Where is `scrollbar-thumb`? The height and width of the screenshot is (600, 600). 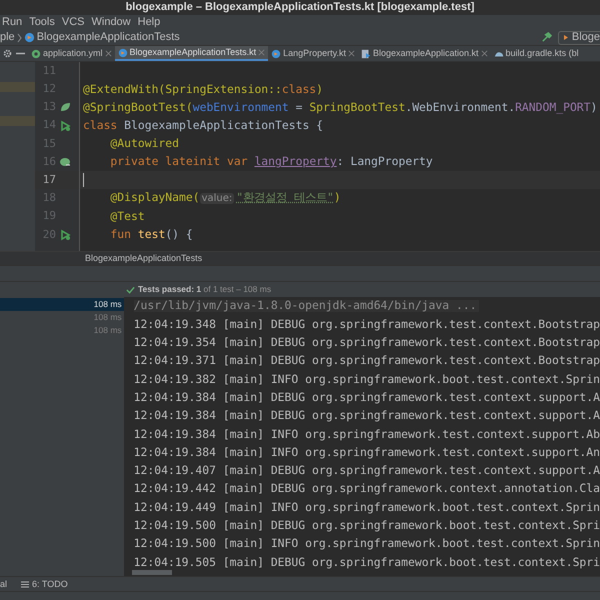 scrollbar-thumb is located at coordinates (152, 572).